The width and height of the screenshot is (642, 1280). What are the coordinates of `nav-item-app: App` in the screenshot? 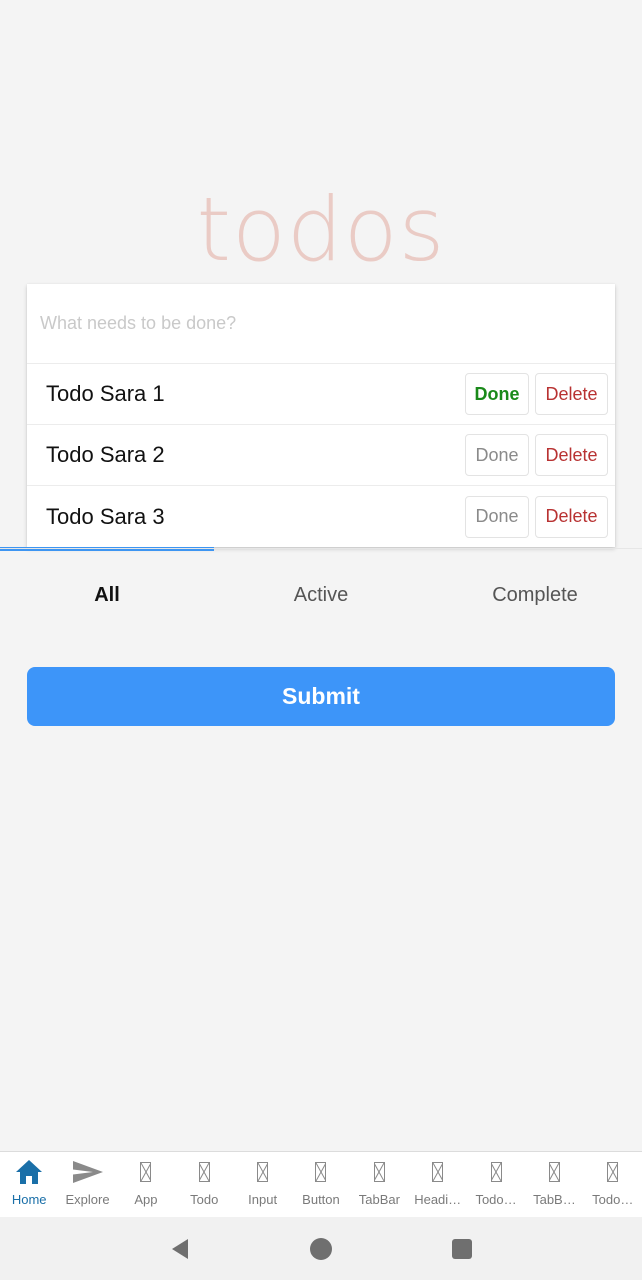 It's located at (146, 1185).